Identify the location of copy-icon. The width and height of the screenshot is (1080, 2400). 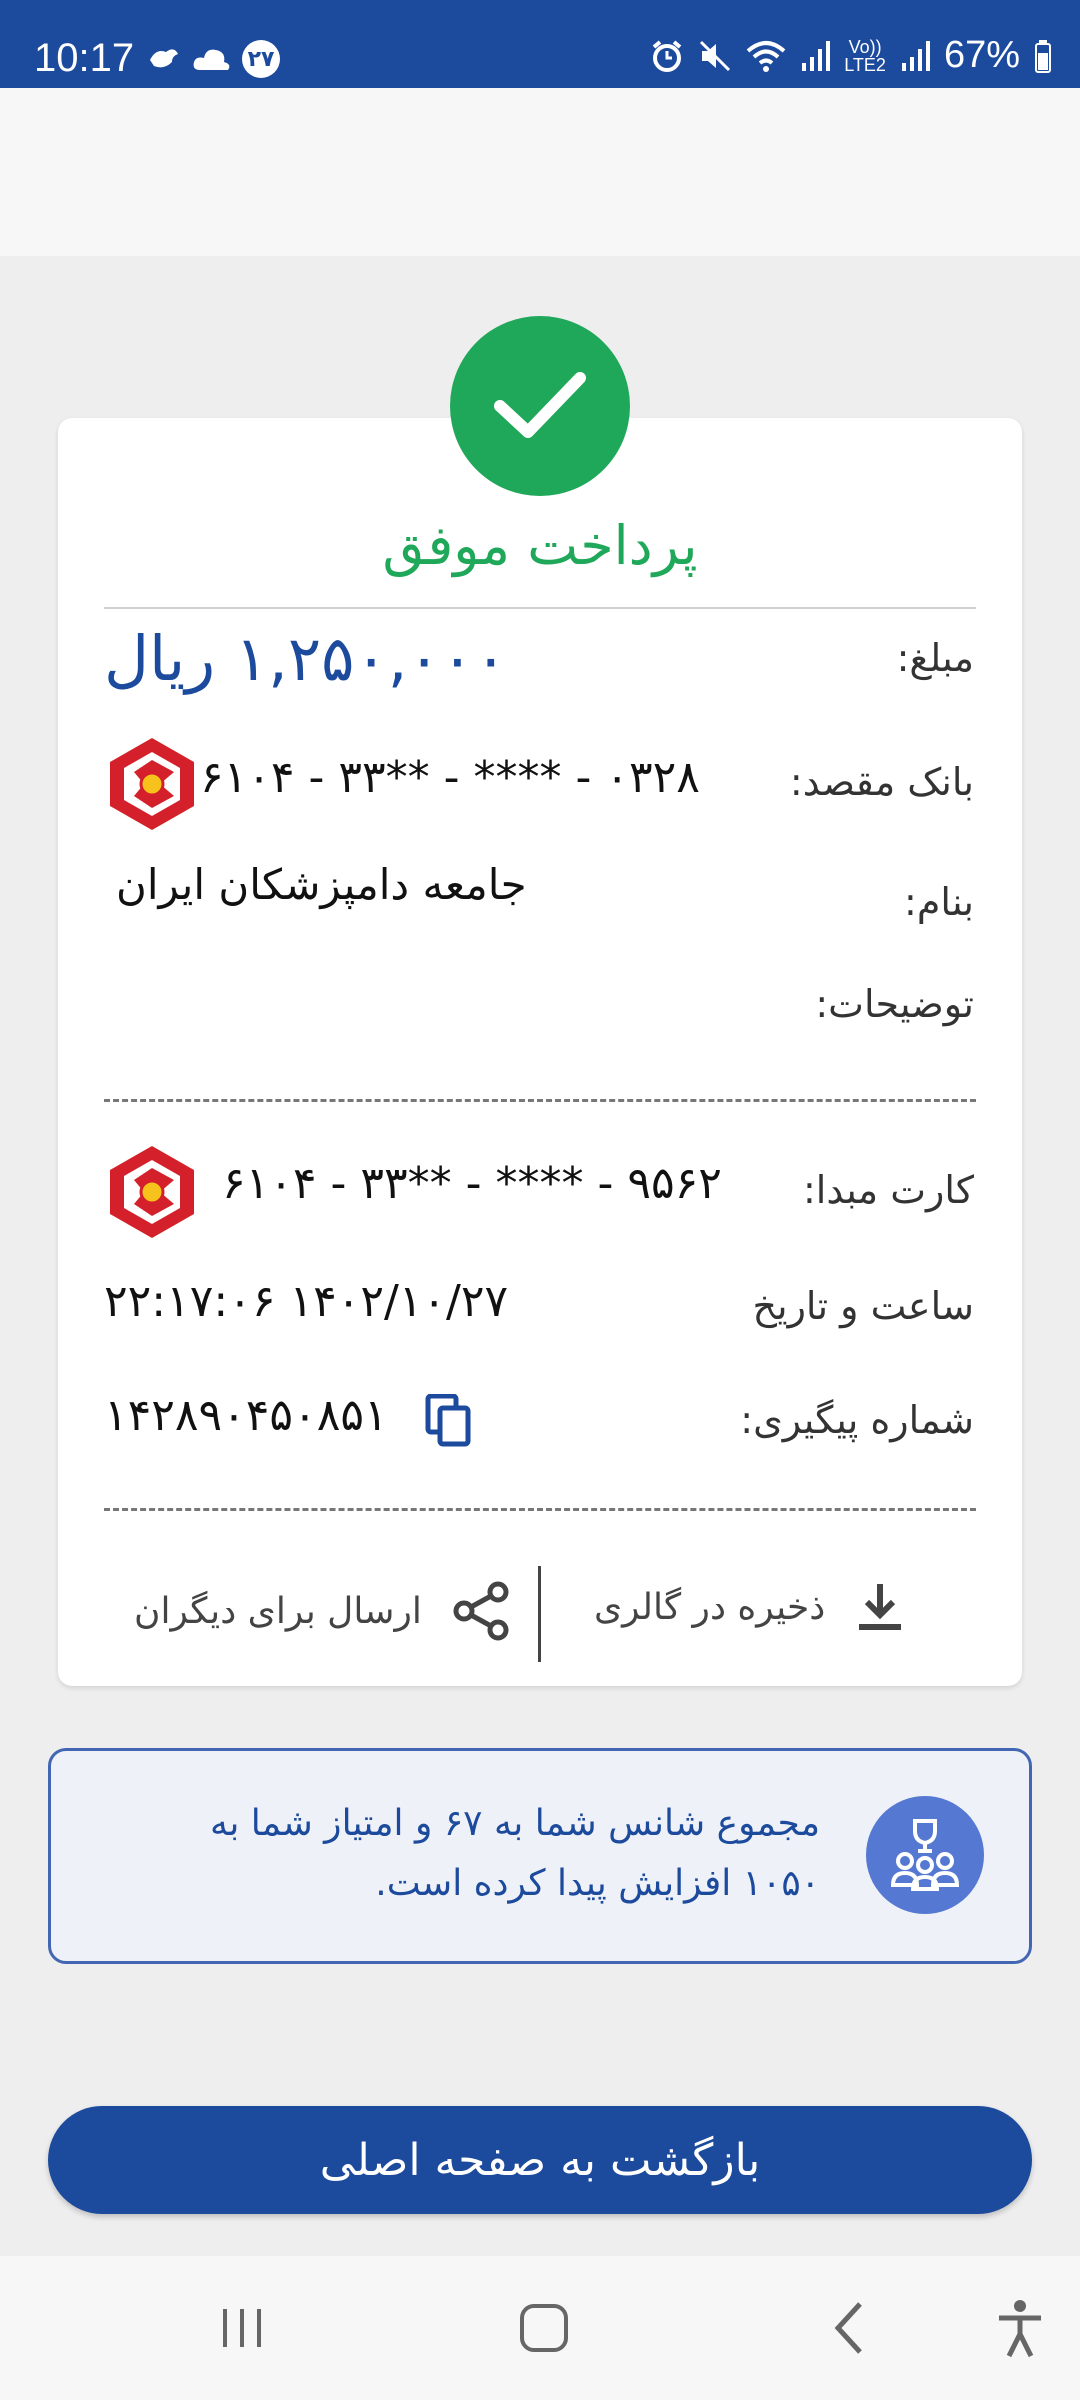
(448, 1421).